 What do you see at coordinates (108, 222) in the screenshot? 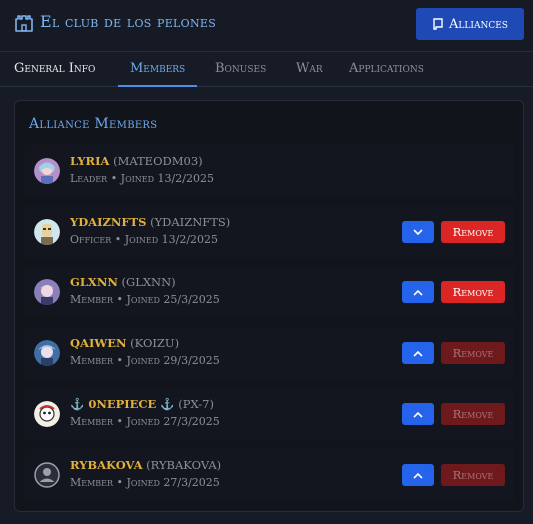
I see `member-name: YDAIZNFTS` at bounding box center [108, 222].